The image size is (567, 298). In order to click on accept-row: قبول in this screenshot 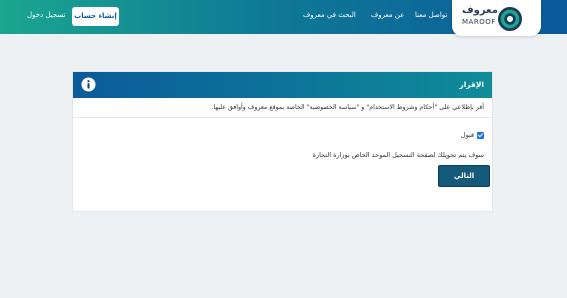, I will do `click(472, 135)`.